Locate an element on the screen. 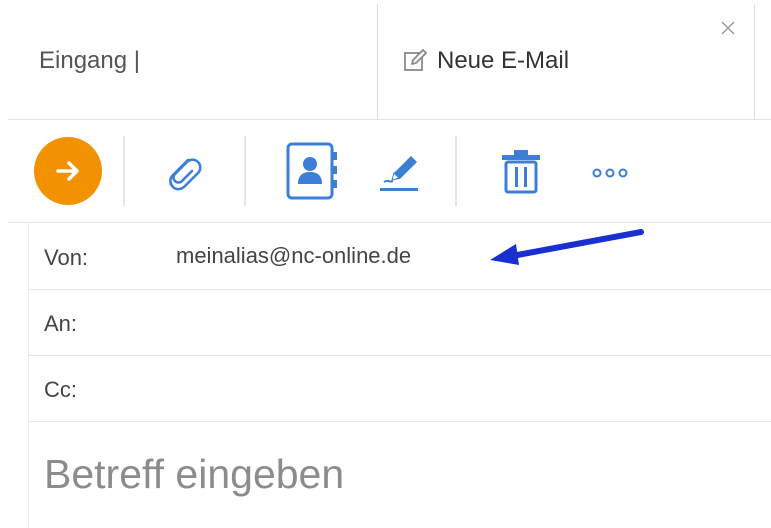  signature-button is located at coordinates (400, 174).